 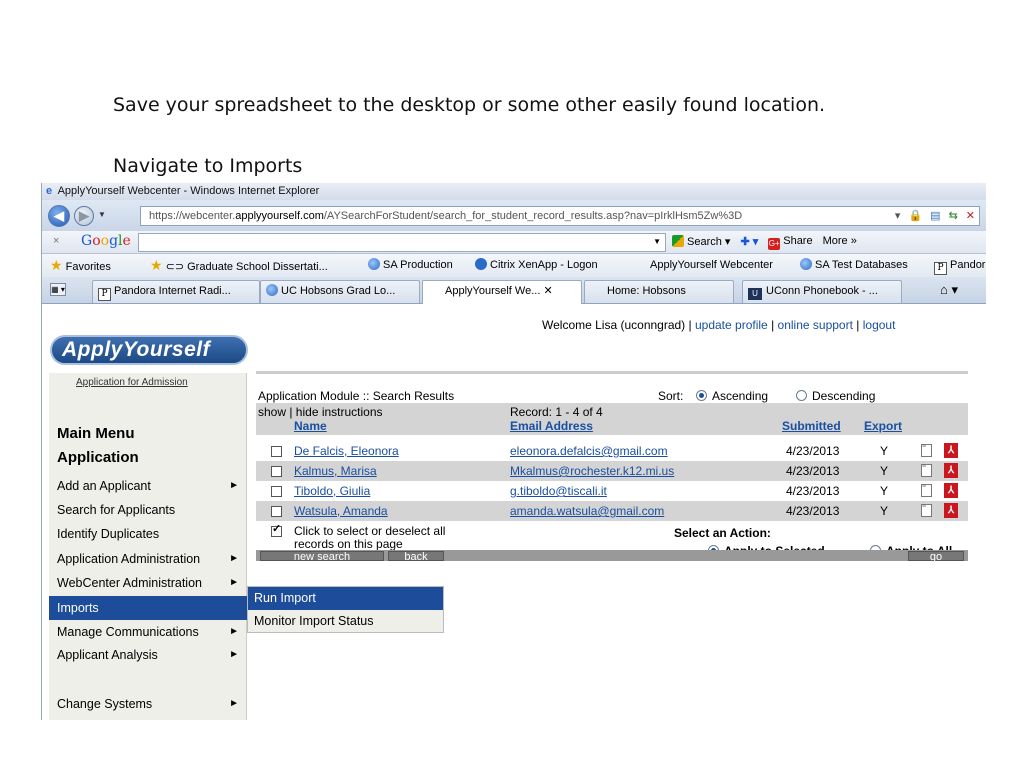 I want to click on menu-identify-duplicates: Identify Duplicates, so click(x=148, y=534).